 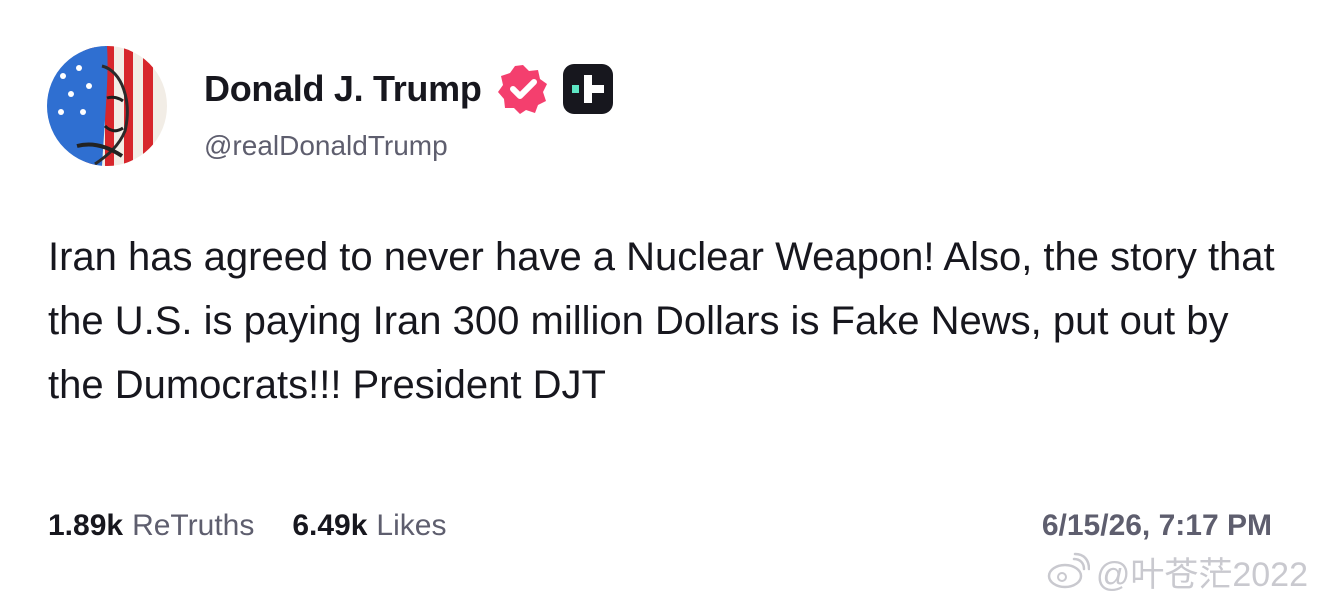 What do you see at coordinates (330, 525) in the screenshot?
I see `likes-count: 6.49k` at bounding box center [330, 525].